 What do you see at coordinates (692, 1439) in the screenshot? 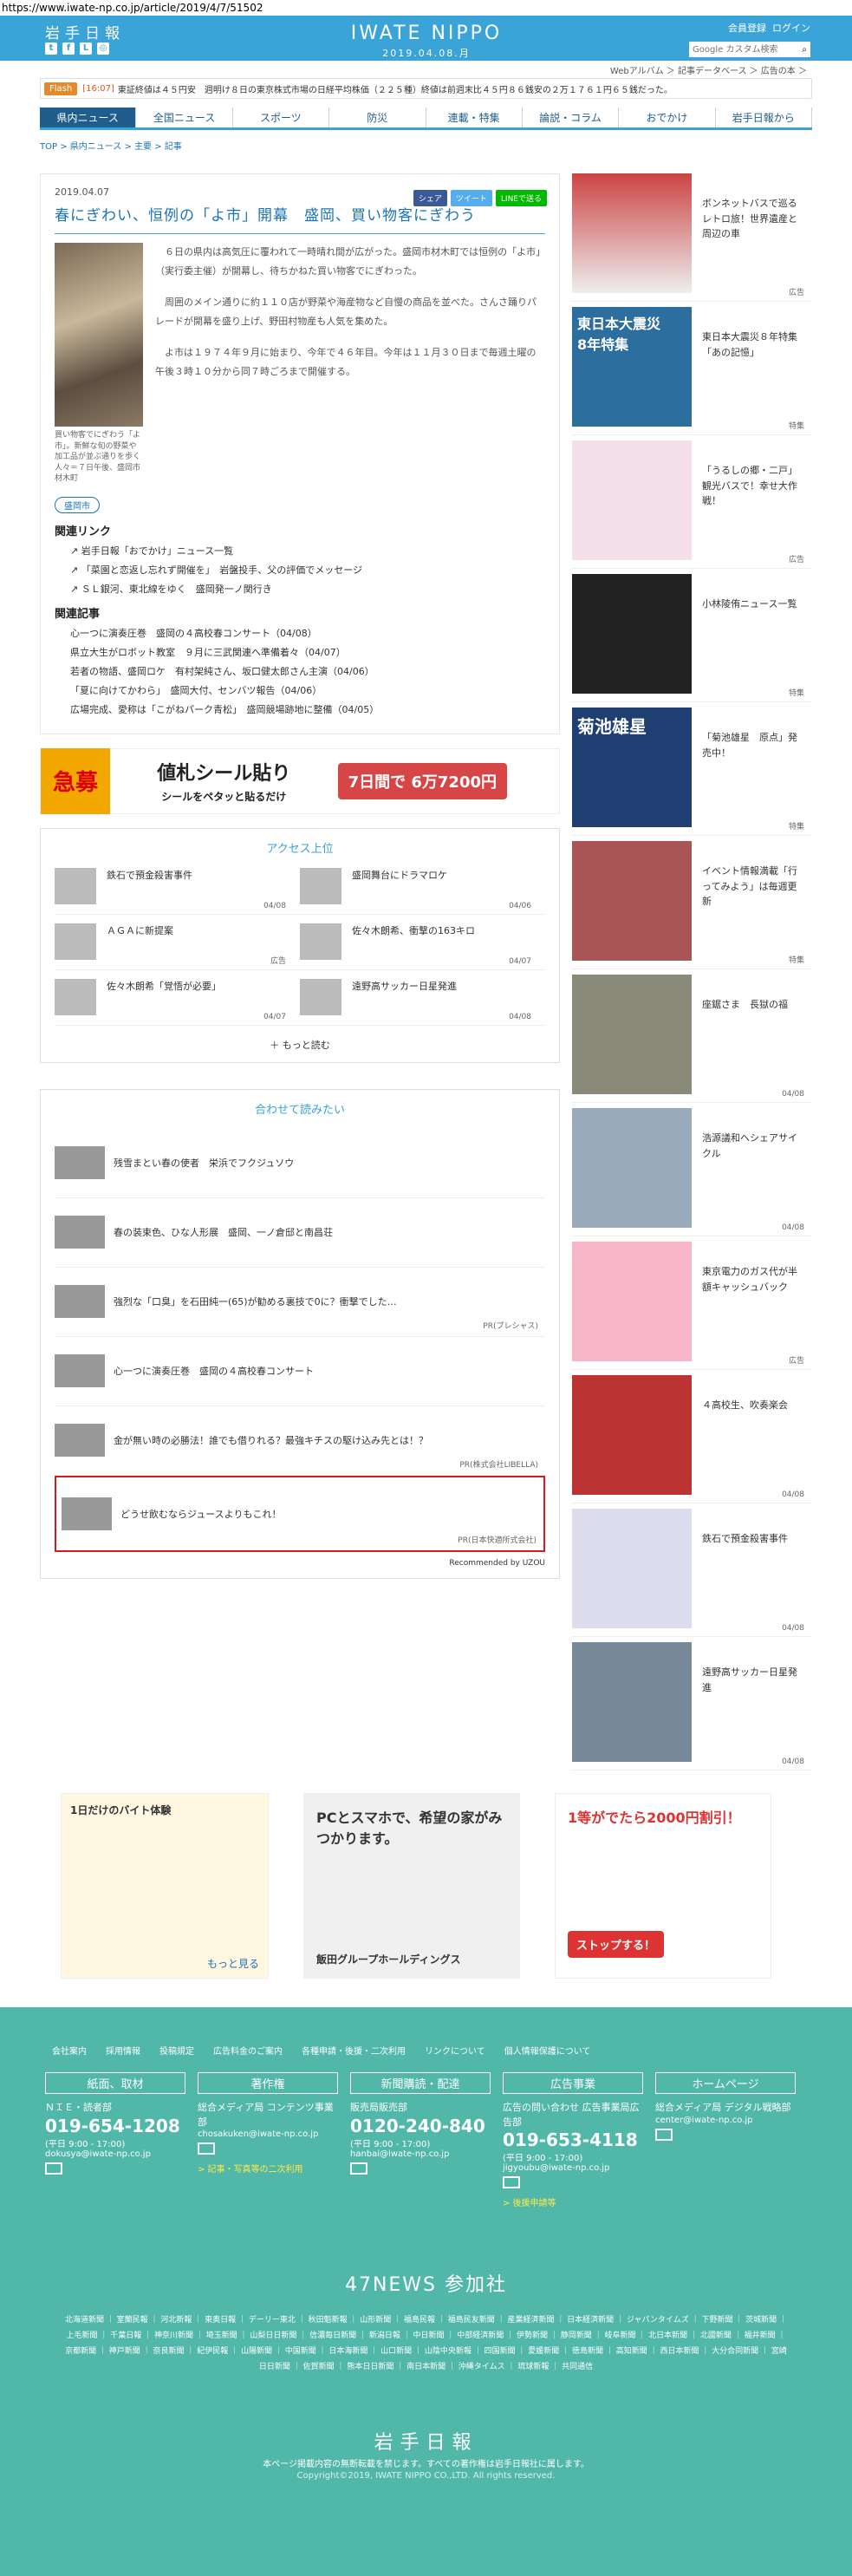
I see `sidebar-item: ４高校生、吹奏楽会 04/08` at bounding box center [692, 1439].